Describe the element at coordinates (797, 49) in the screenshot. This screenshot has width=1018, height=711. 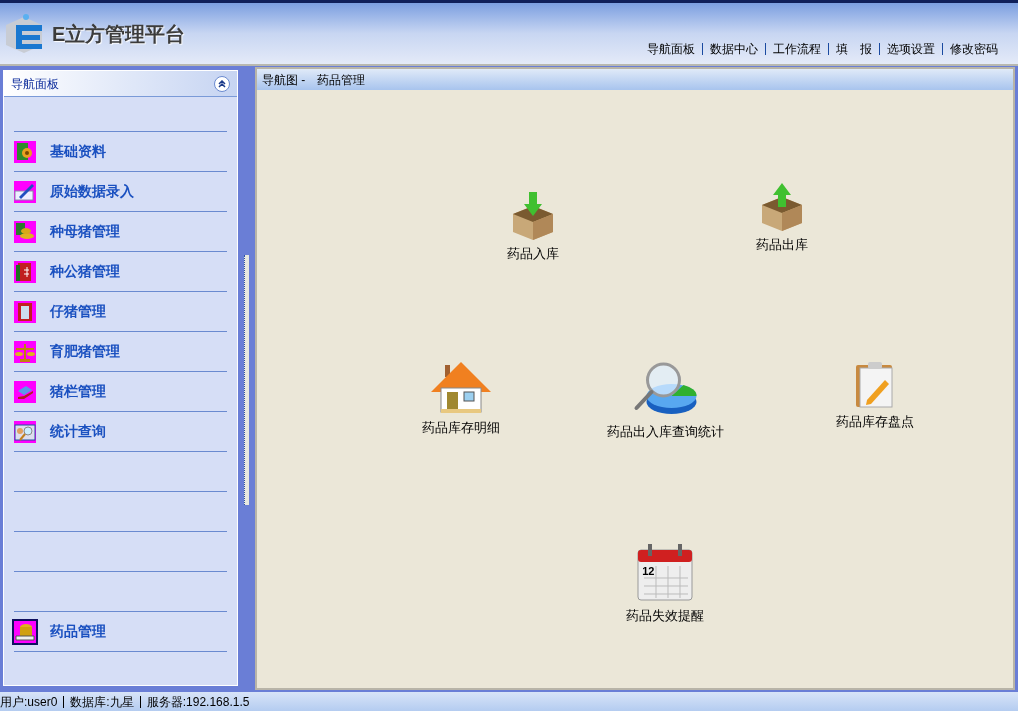
I see `top-nav-link: 工作流程` at that location.